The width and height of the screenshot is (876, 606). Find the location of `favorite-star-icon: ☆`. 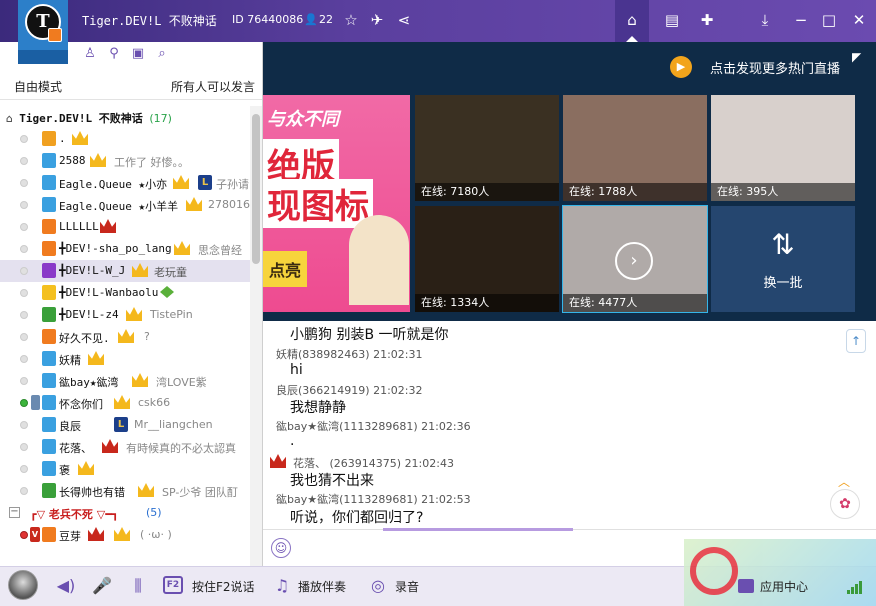

favorite-star-icon: ☆ is located at coordinates (351, 20).